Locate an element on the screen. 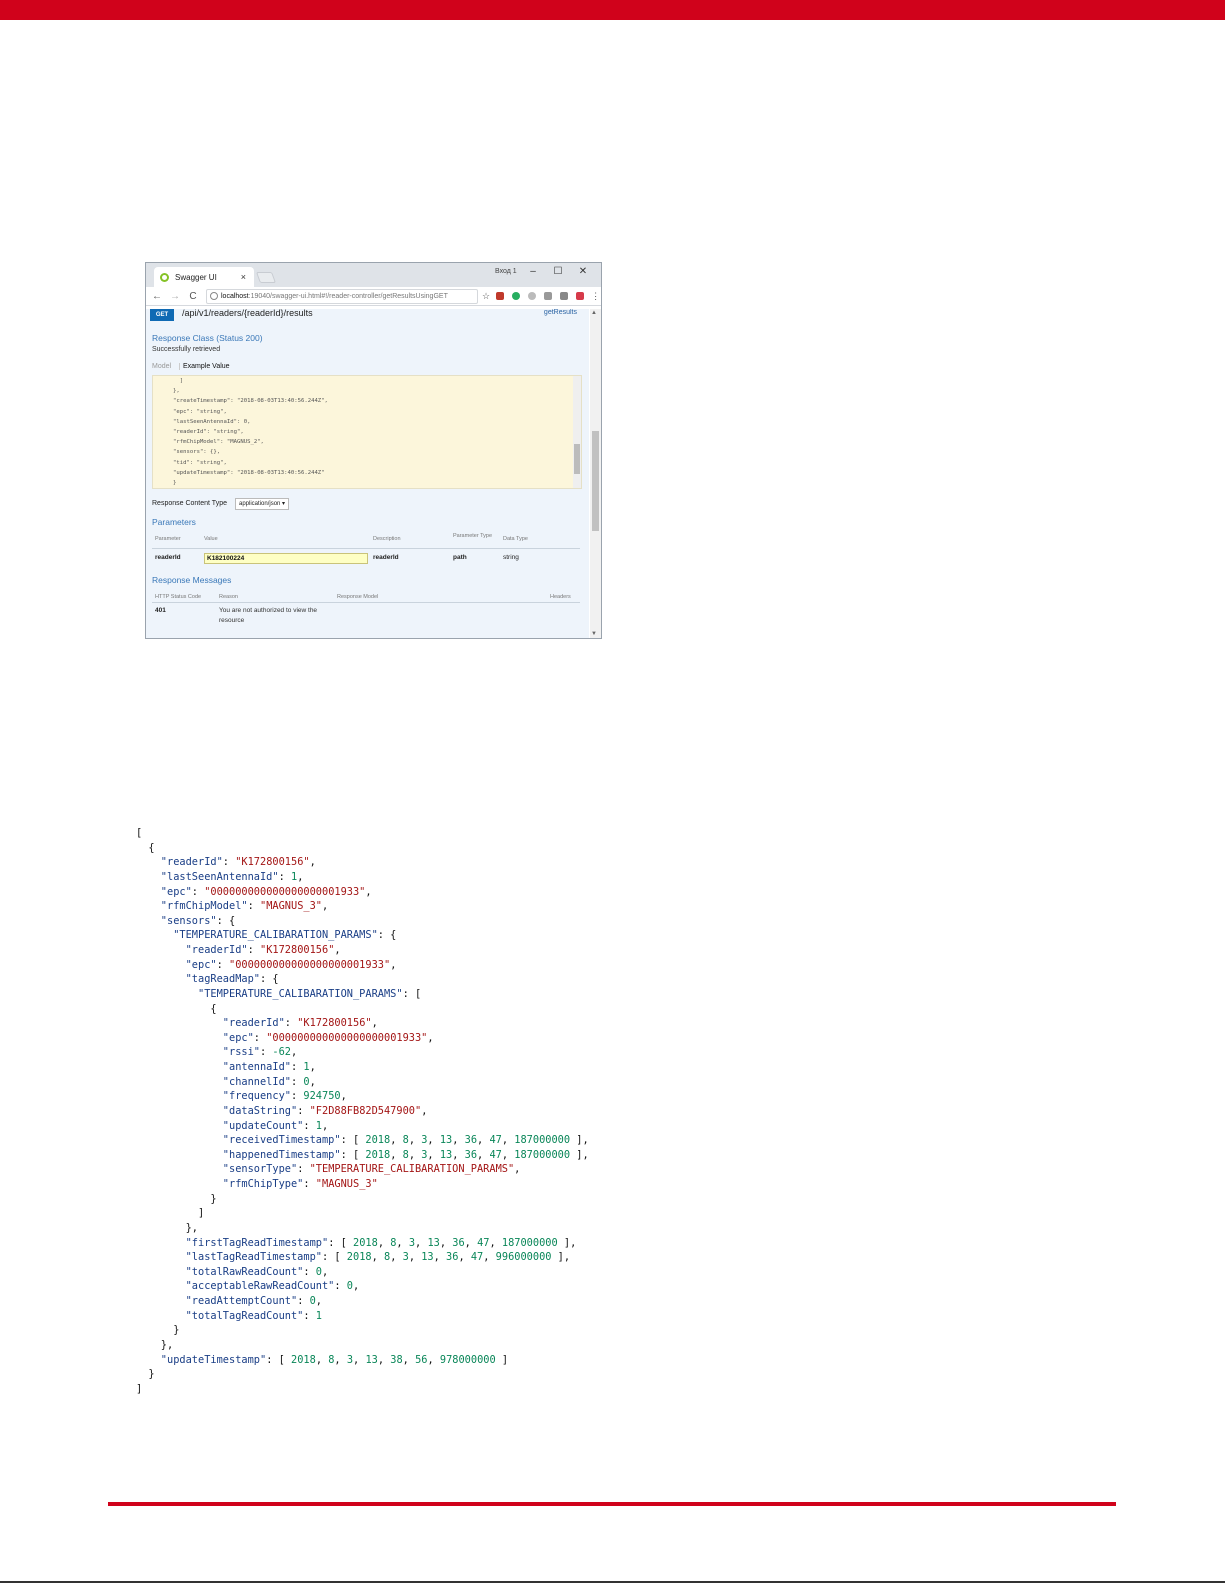 The height and width of the screenshot is (1585, 1225). bookmark-star-icon: ☆ is located at coordinates (486, 296).